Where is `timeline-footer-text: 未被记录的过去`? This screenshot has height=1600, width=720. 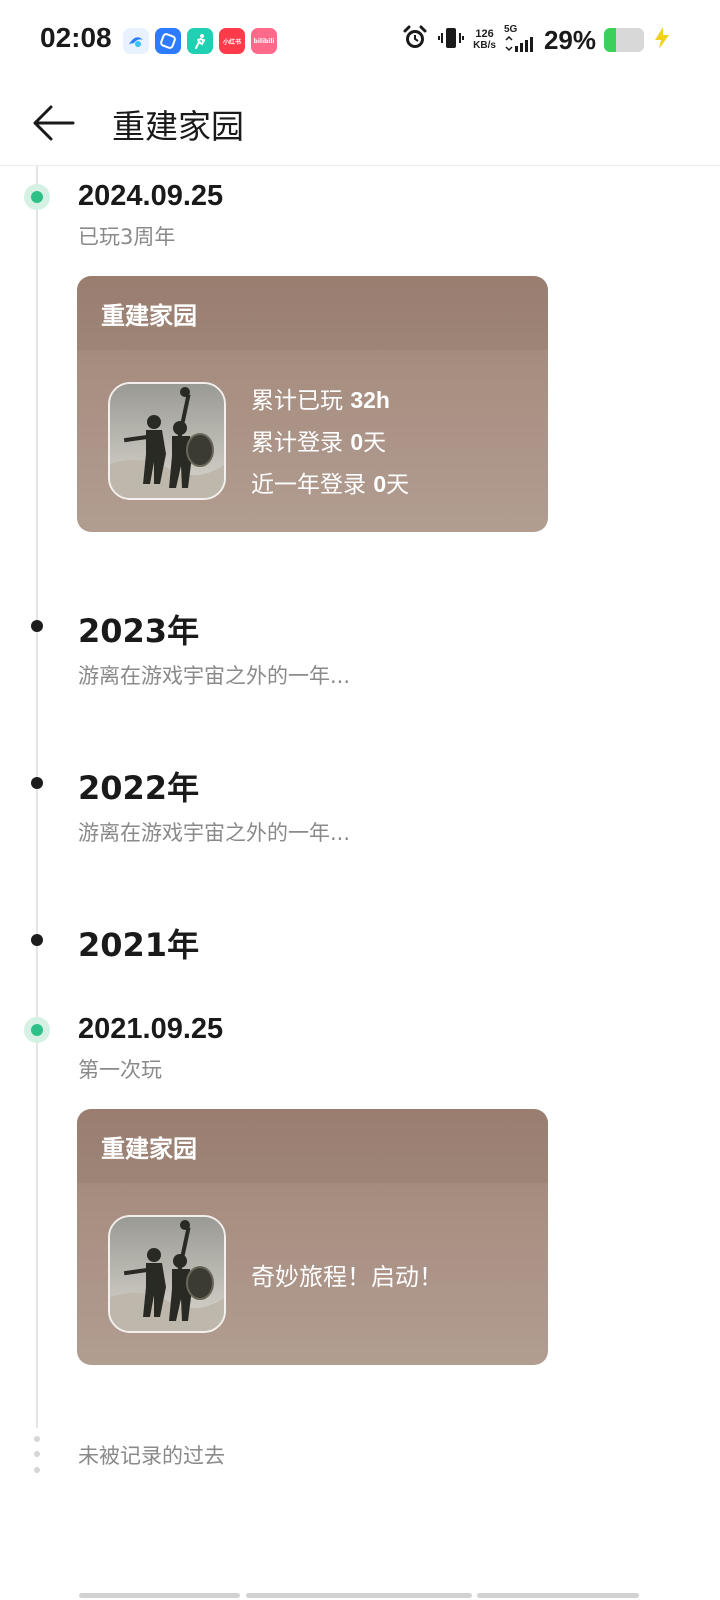
timeline-footer-text: 未被记录的过去 is located at coordinates (151, 1456).